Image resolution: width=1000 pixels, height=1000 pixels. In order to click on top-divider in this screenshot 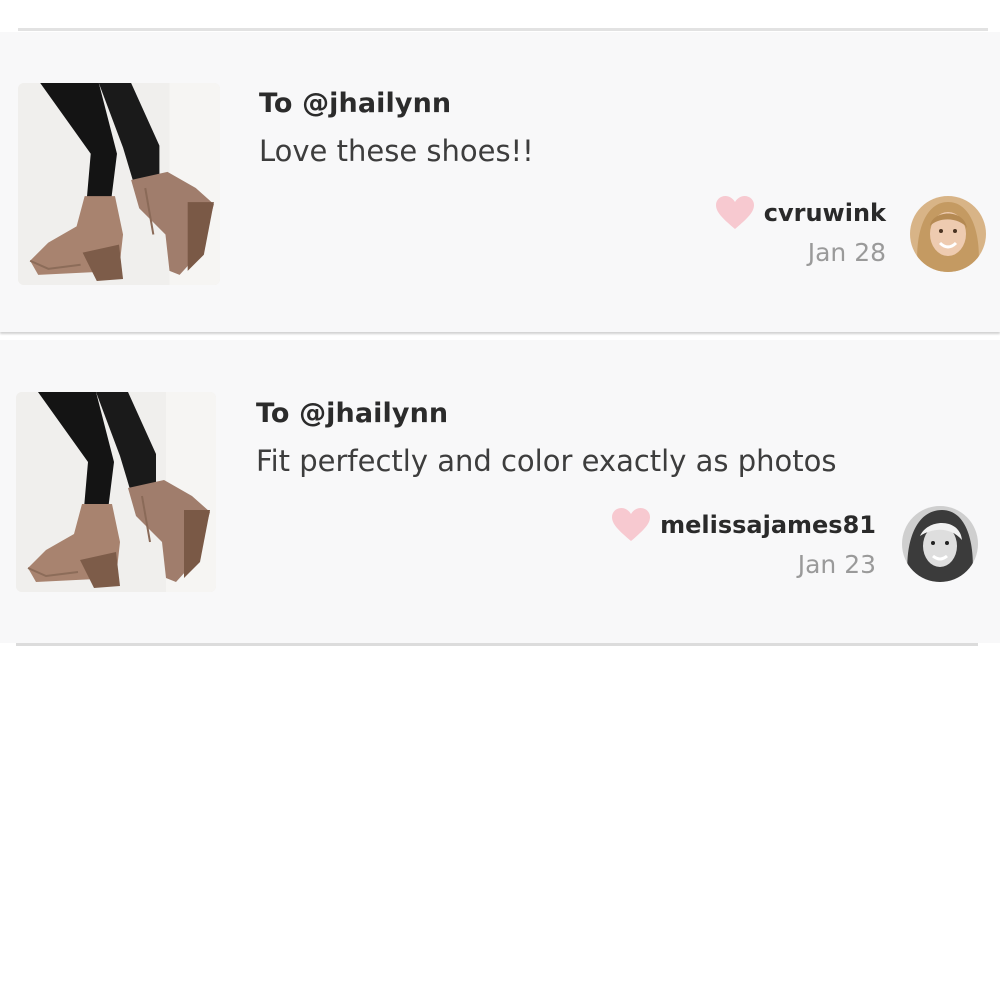, I will do `click(503, 29)`.